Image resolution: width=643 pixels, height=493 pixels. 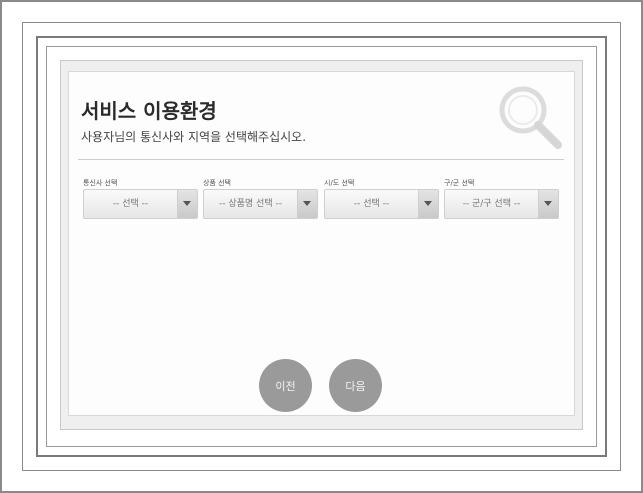 I want to click on carrier-label: 통신사 선택, so click(x=100, y=183).